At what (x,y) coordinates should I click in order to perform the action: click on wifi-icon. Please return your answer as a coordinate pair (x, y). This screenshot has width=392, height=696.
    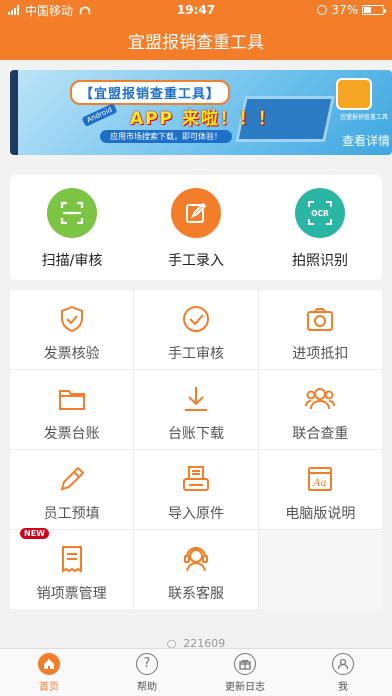
    Looking at the image, I should click on (85, 10).